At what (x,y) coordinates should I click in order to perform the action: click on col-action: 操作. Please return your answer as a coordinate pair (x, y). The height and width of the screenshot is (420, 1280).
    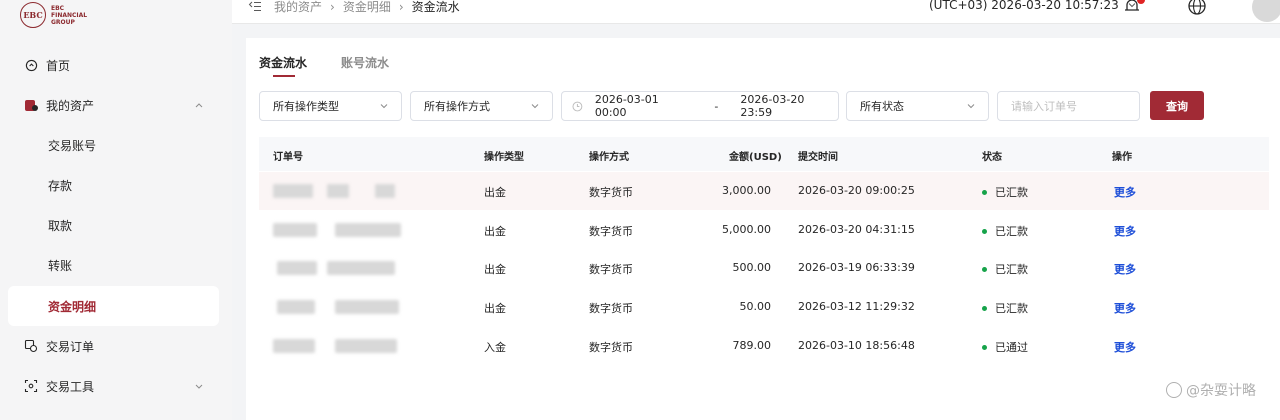
    Looking at the image, I should click on (1122, 157).